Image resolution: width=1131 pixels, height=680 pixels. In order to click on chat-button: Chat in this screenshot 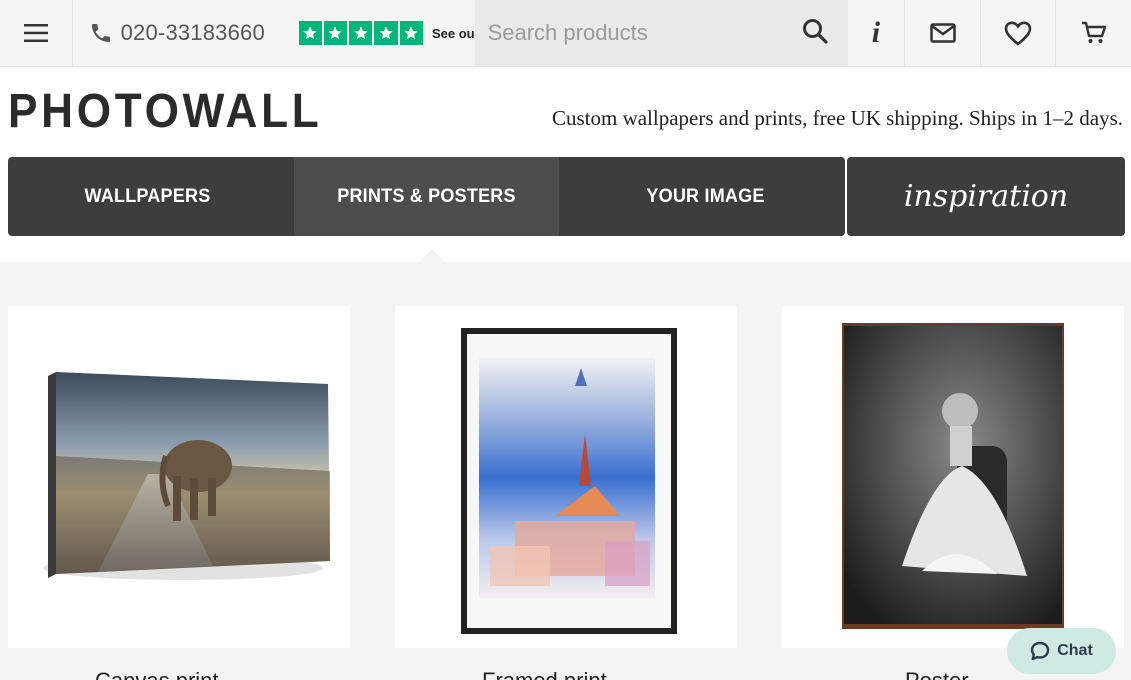, I will do `click(1061, 651)`.